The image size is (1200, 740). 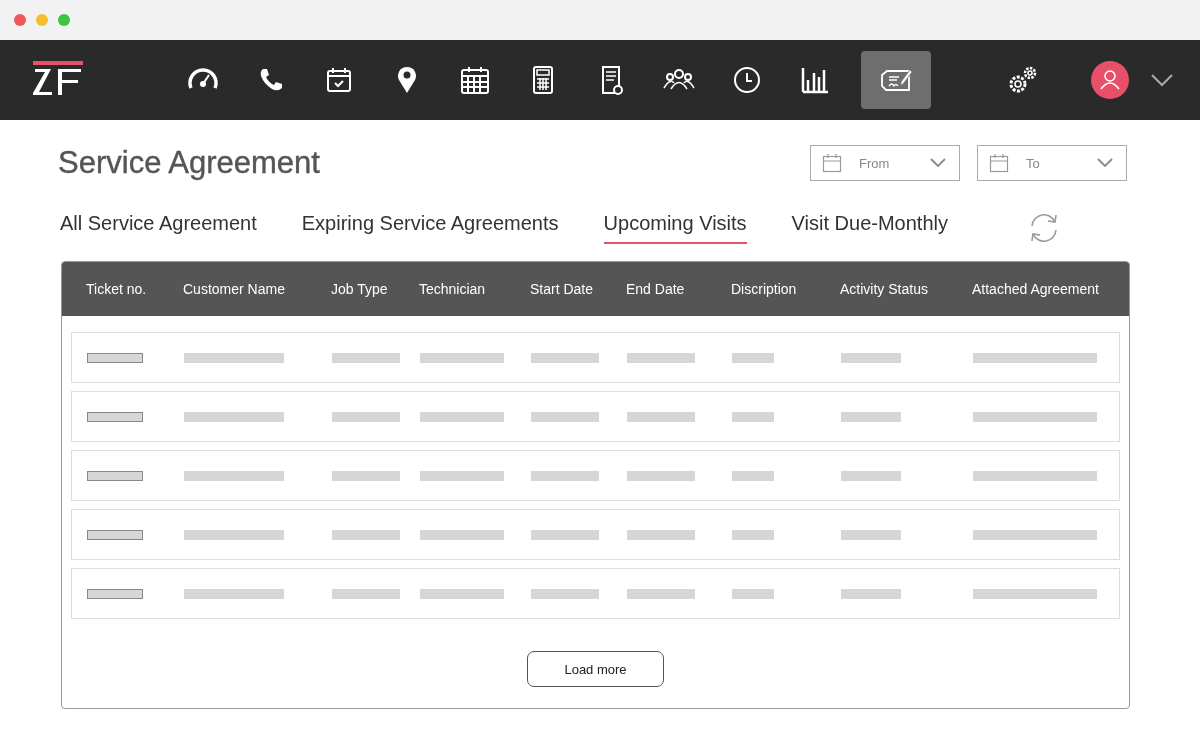 What do you see at coordinates (117, 289) in the screenshot?
I see `column-header: Ticket no.` at bounding box center [117, 289].